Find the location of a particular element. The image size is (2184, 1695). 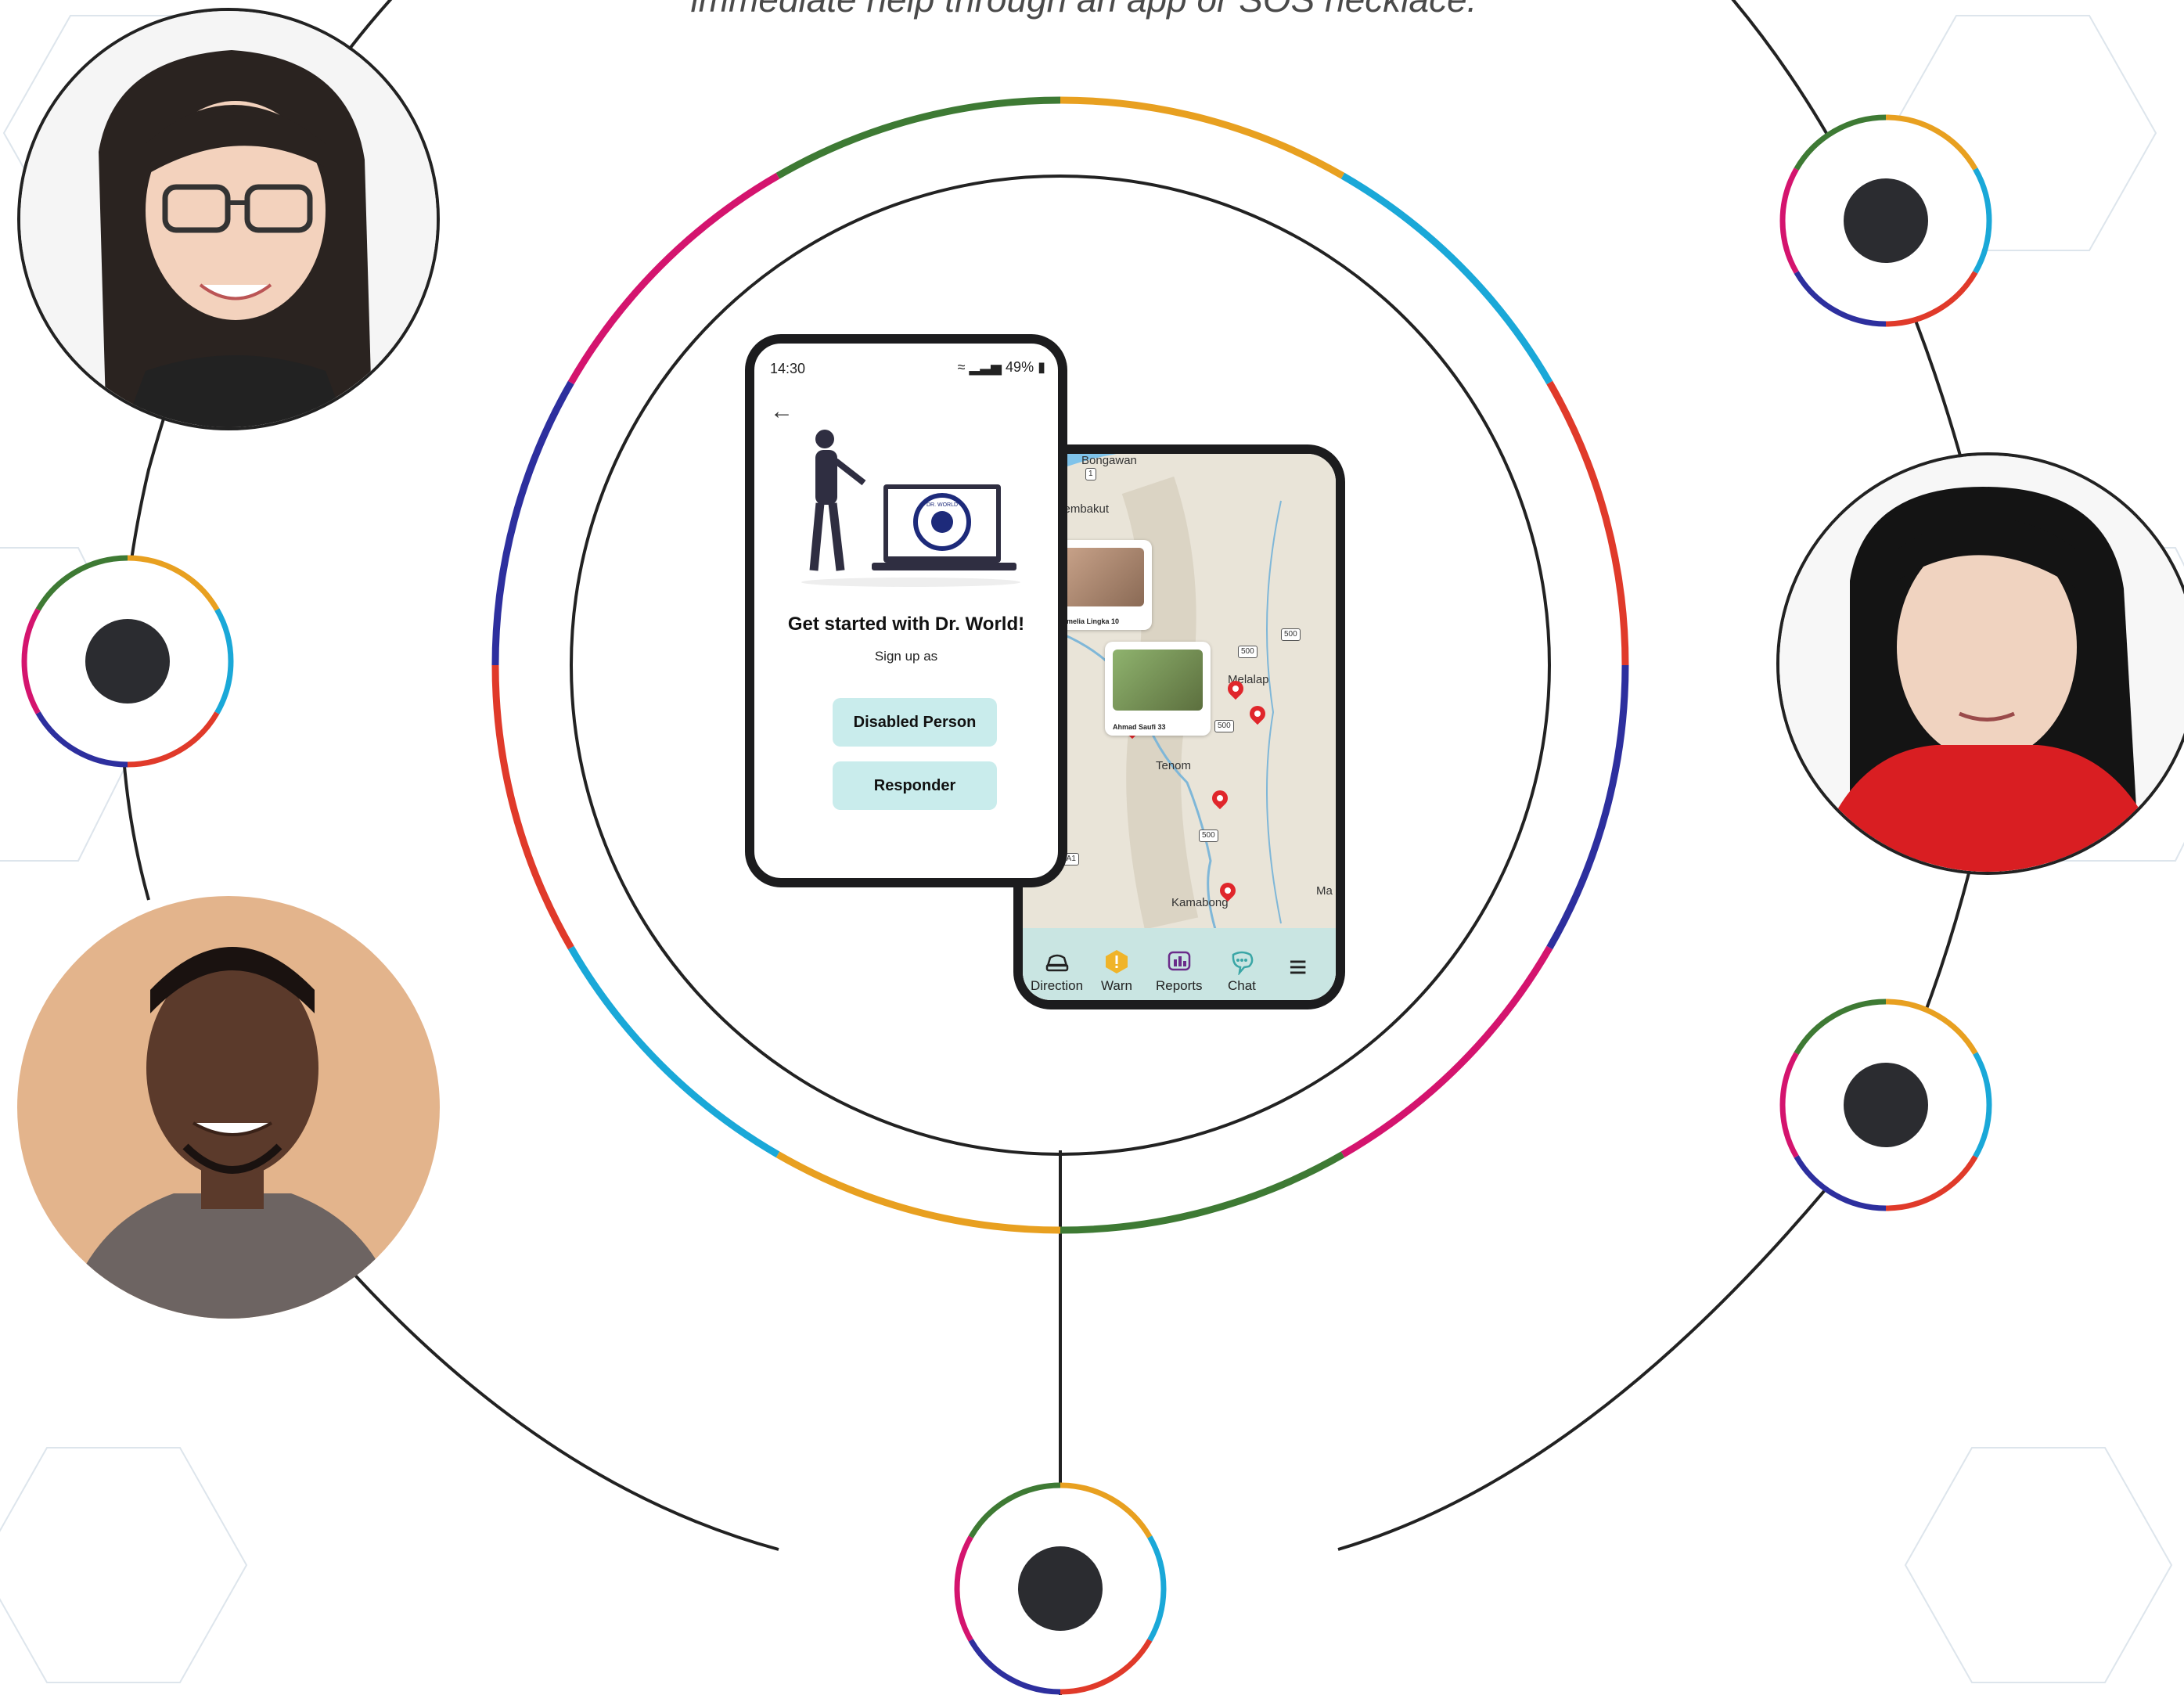

reports-icon is located at coordinates (1179, 961).